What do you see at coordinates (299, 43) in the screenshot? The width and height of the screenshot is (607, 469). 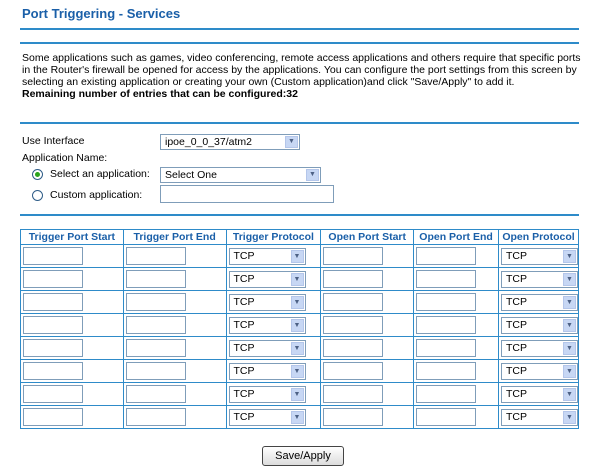 I see `description-top-divider` at bounding box center [299, 43].